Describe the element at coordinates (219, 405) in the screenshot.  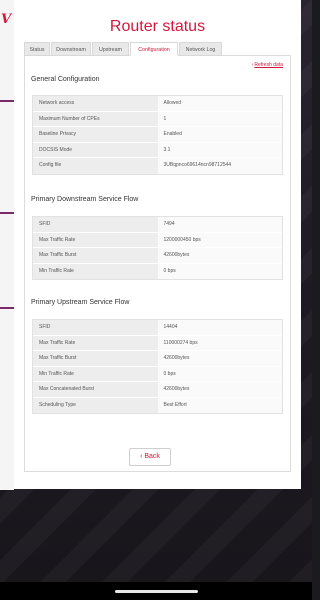
I see `row-value: Best Effort` at that location.